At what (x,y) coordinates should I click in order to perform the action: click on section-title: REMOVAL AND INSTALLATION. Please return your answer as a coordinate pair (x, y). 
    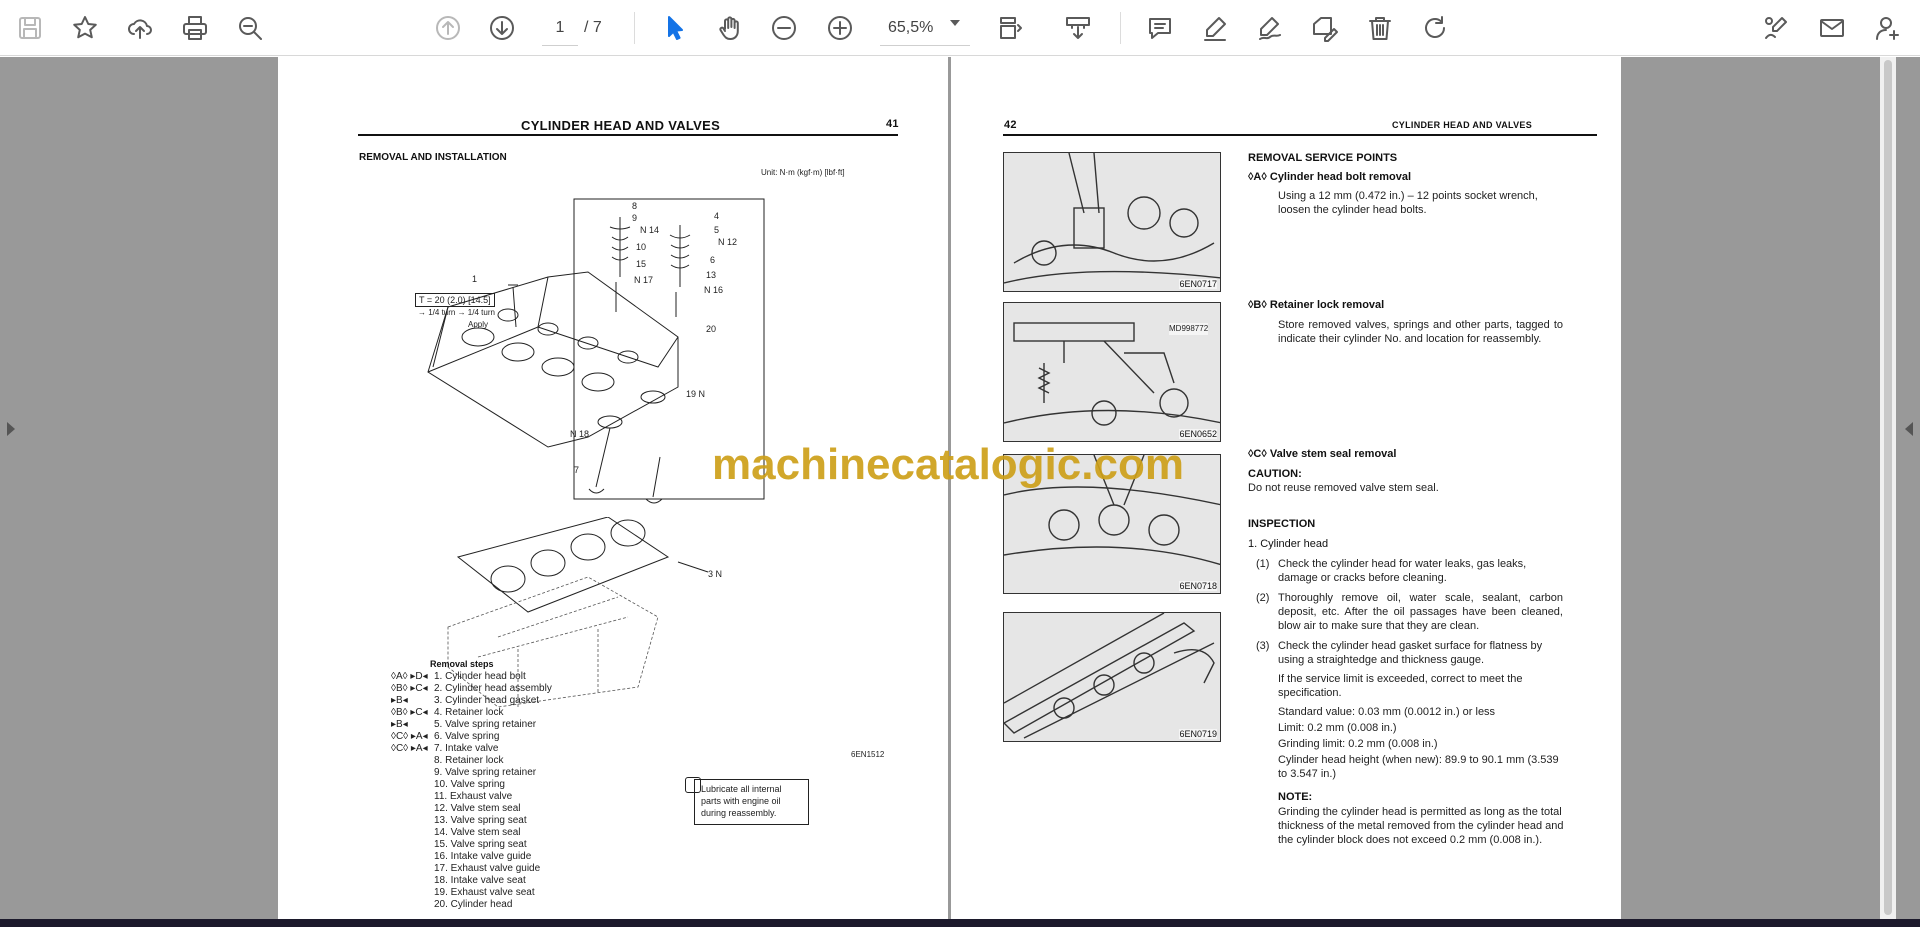
    Looking at the image, I should click on (433, 157).